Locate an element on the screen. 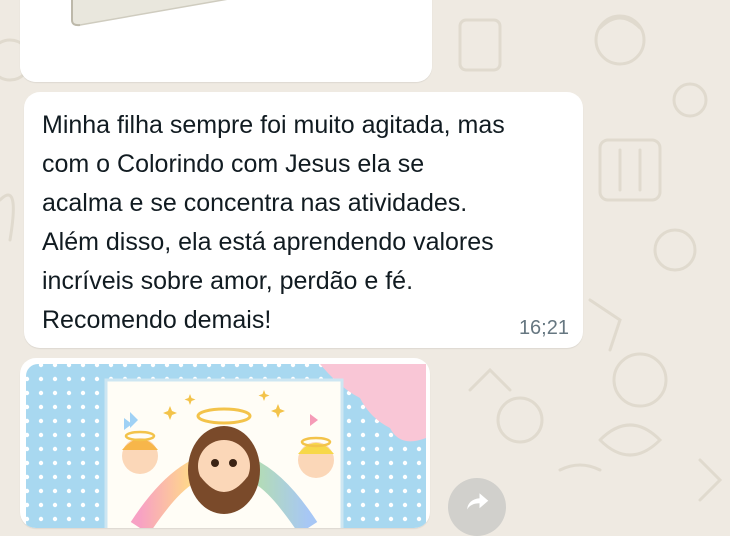 The image size is (730, 536). book-image is located at coordinates (226, 41).